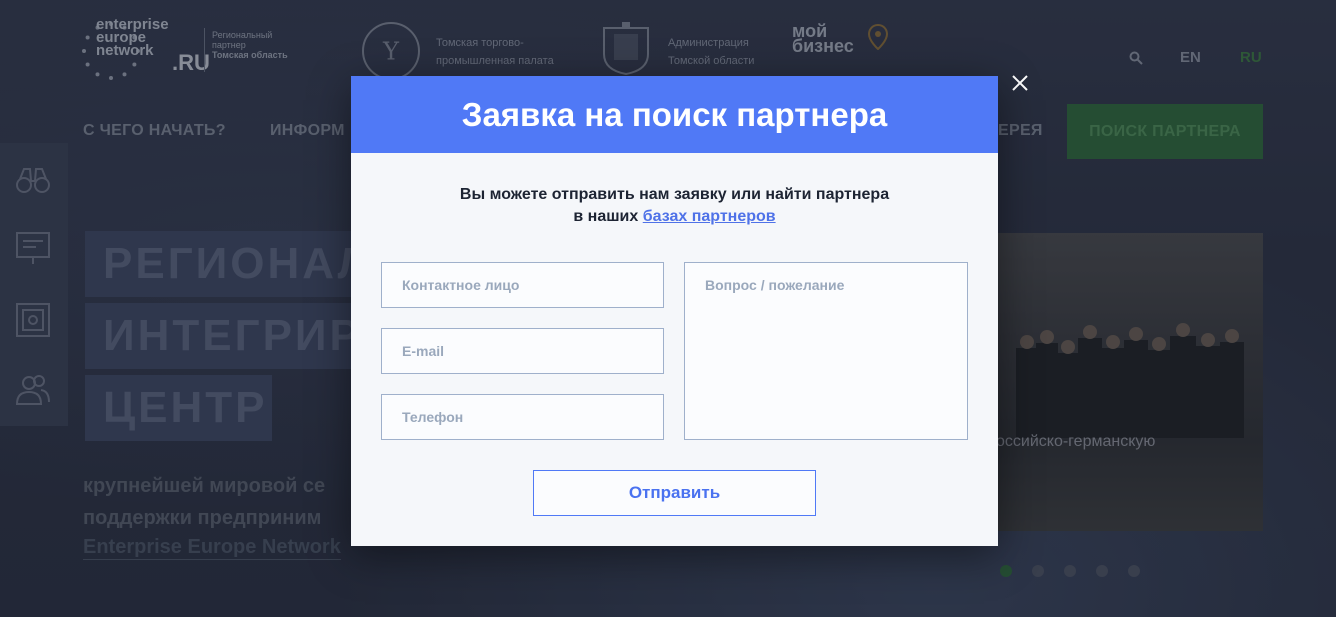  I want to click on partner-databases-link: базах партнеров, so click(709, 216).